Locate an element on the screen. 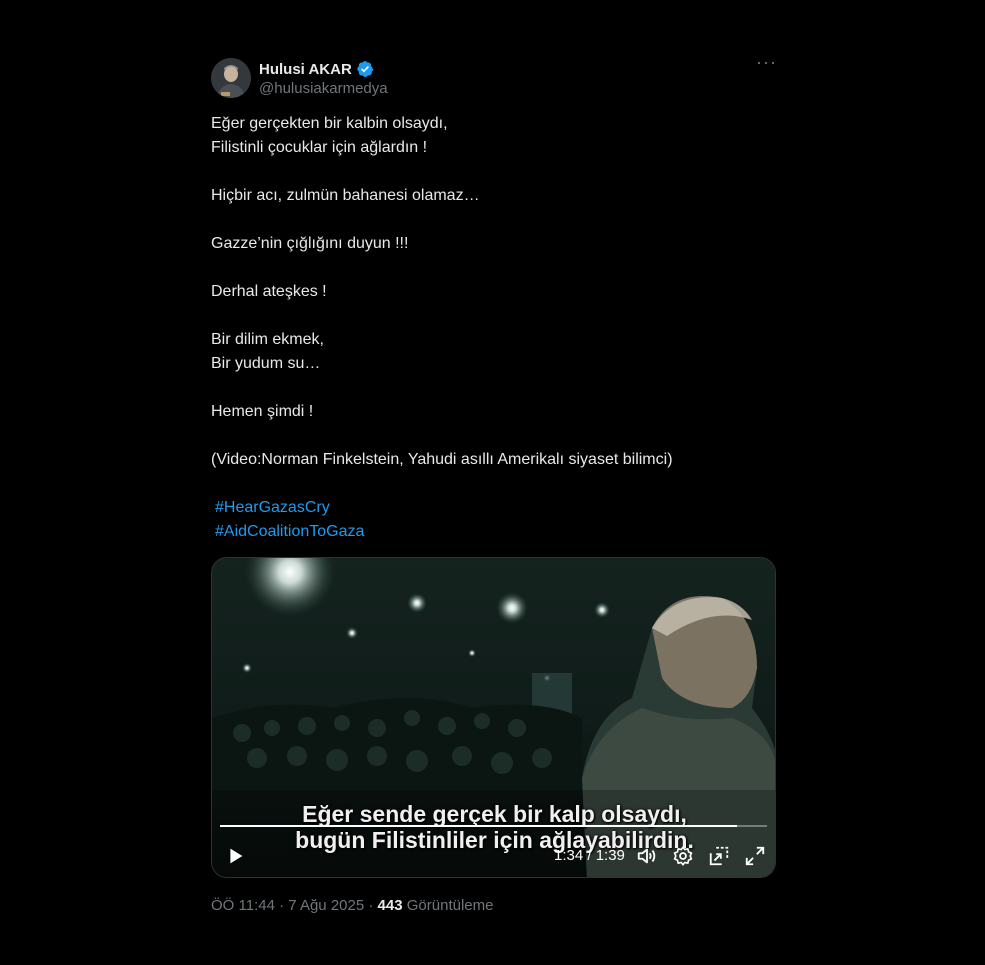 The image size is (985, 965). fullscreen-icon is located at coordinates (755, 856).